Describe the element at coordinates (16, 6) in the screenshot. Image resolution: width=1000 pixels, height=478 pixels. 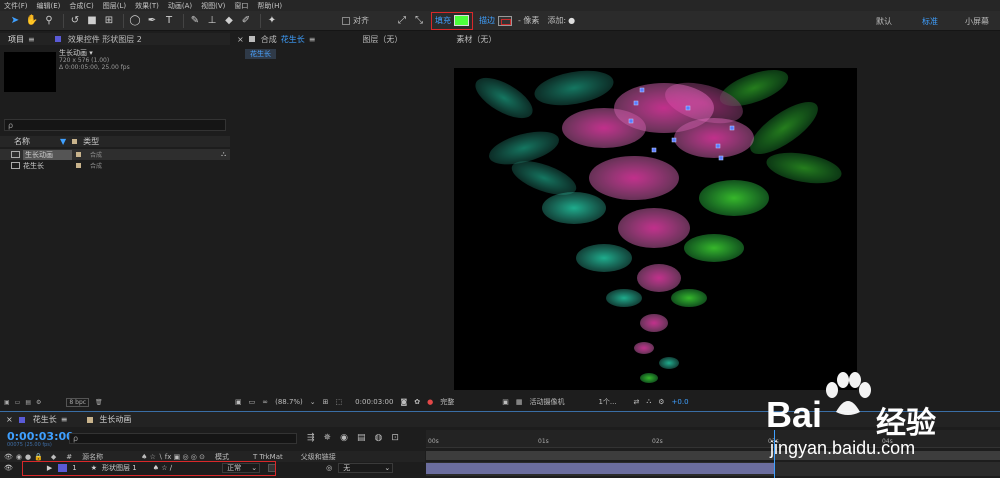
I see `menu-file: 文件(F)` at that location.